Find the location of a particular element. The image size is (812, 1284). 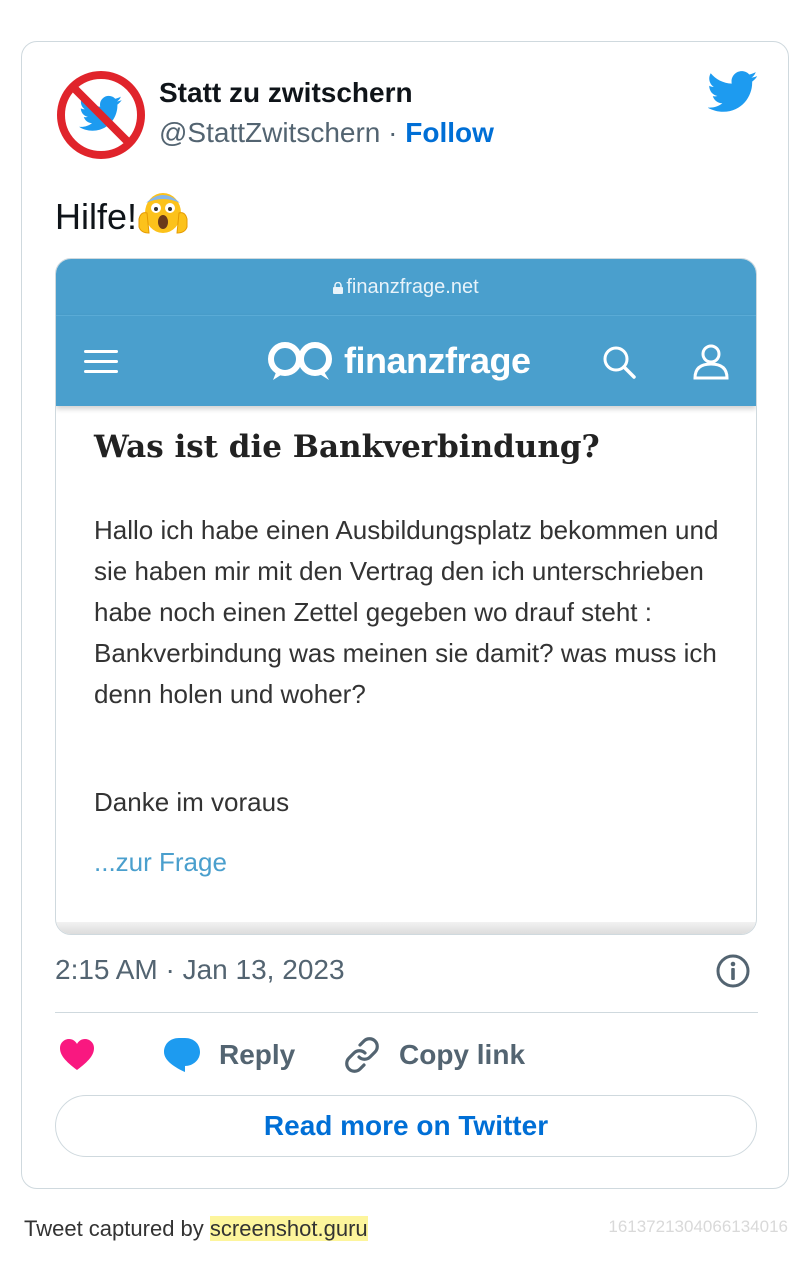

reply-button: Reply is located at coordinates (229, 1055).